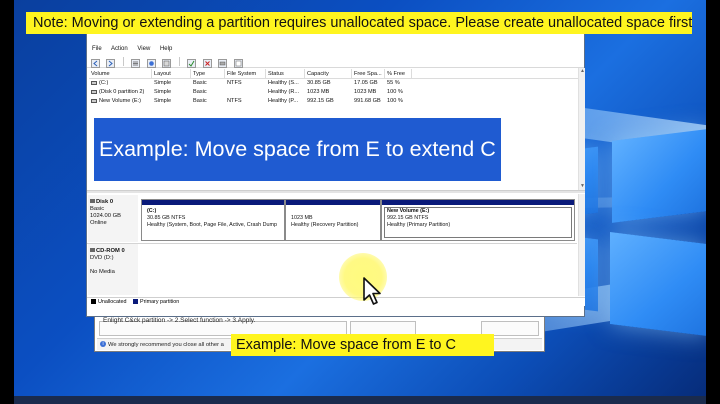 The height and width of the screenshot is (404, 720). I want to click on volume-name: (C:), so click(104, 83).